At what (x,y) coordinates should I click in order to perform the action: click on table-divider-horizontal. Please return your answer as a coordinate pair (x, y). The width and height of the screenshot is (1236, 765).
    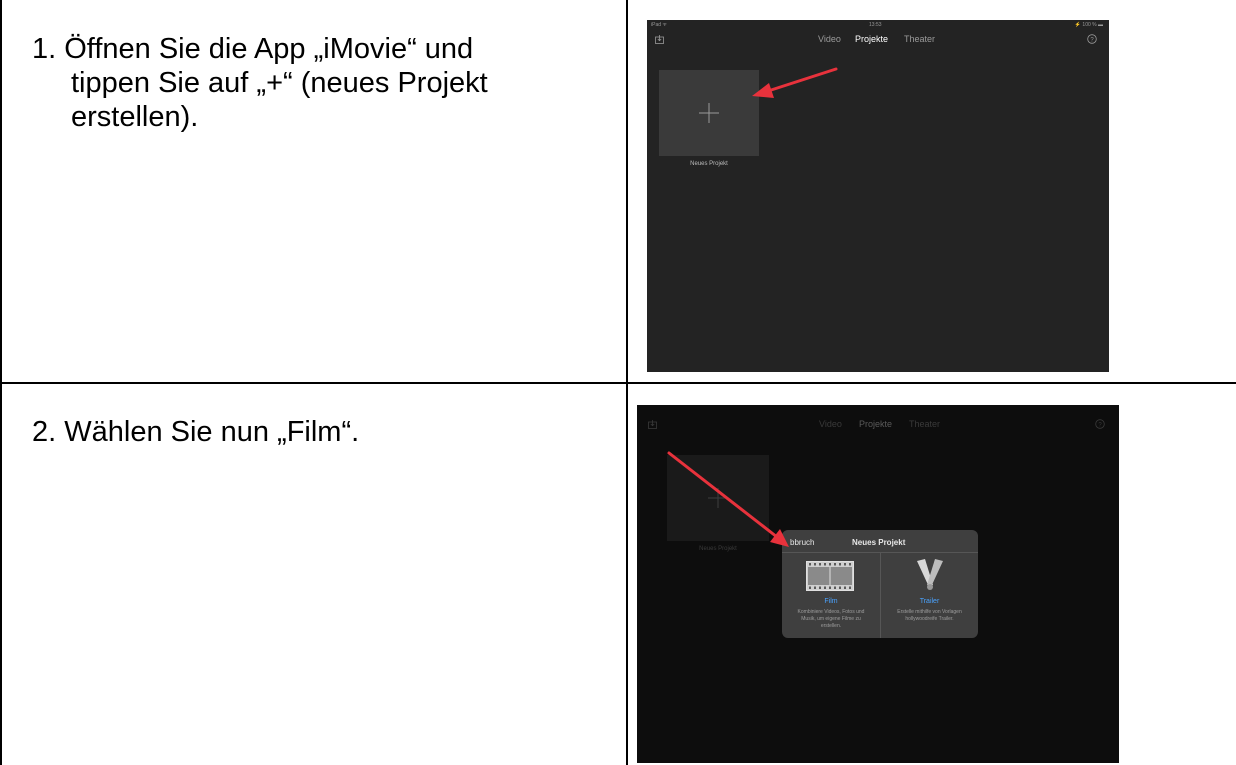
    Looking at the image, I should click on (618, 383).